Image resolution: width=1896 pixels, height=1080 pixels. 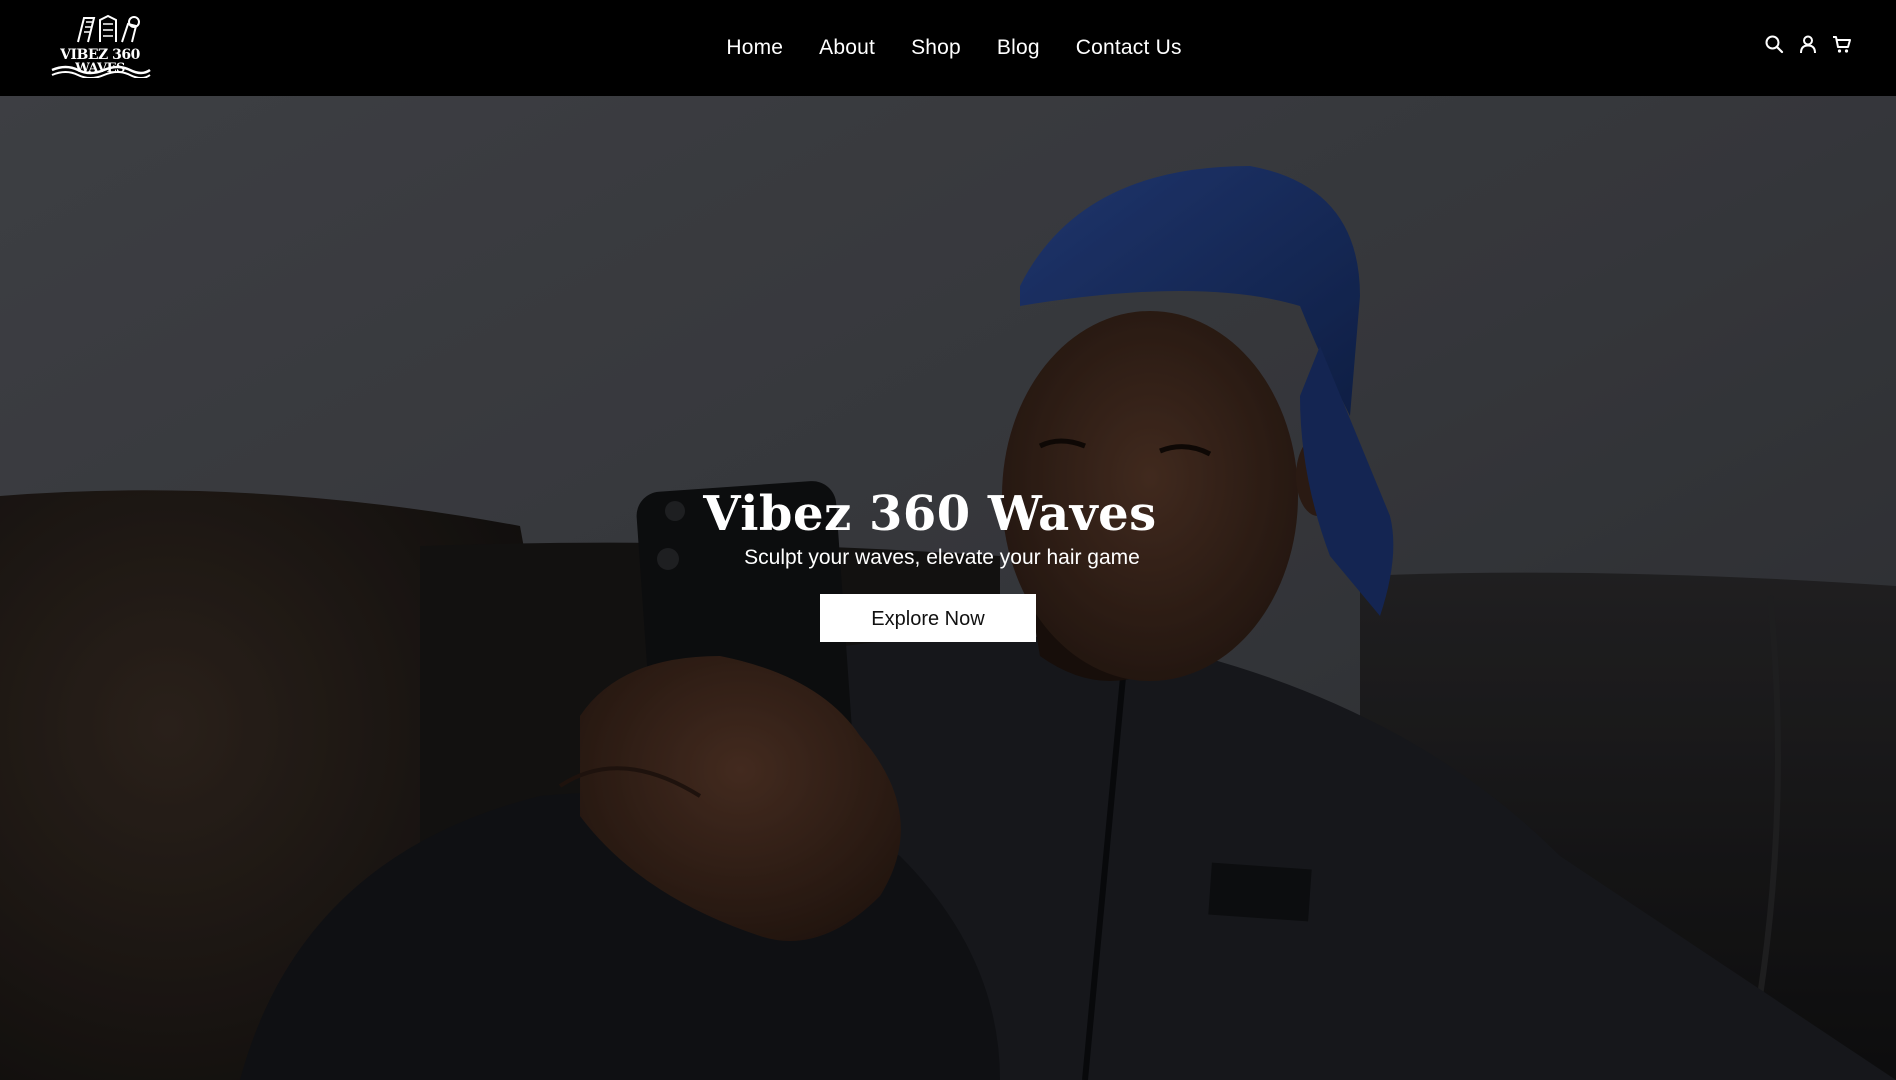 What do you see at coordinates (1842, 44) in the screenshot?
I see `cart-icon` at bounding box center [1842, 44].